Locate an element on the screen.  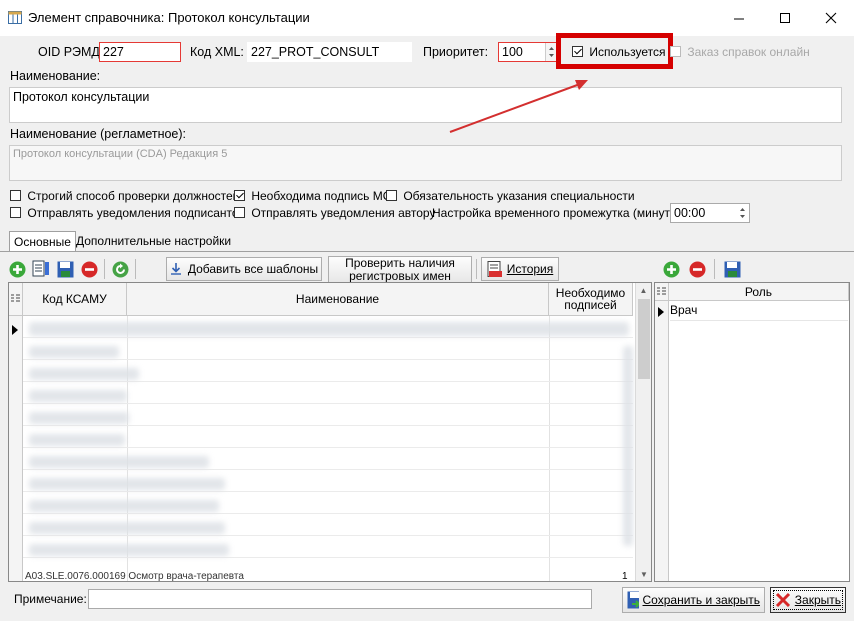
time-setting-value: 00:00 is located at coordinates (690, 213).